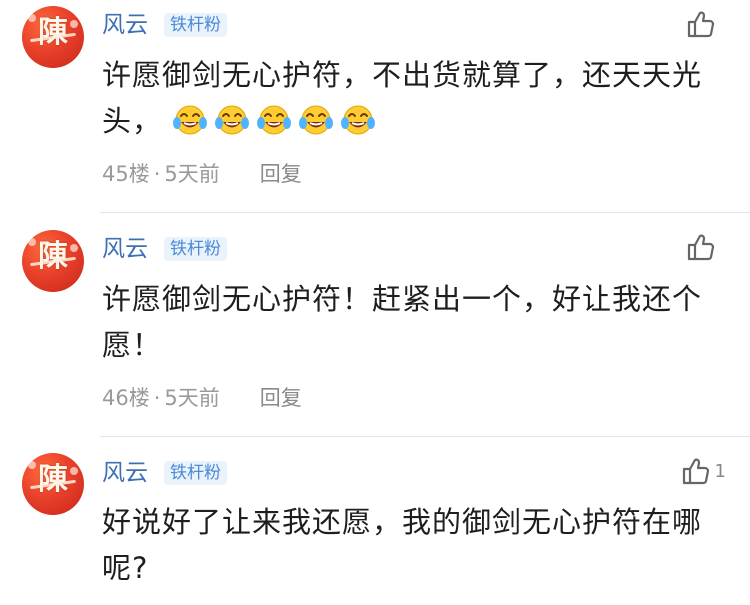 This screenshot has height=605, width=750. Describe the element at coordinates (402, 322) in the screenshot. I see `comment-text: 许愿御剑无心护符！赶紧出一个，好让我还个愿！` at that location.